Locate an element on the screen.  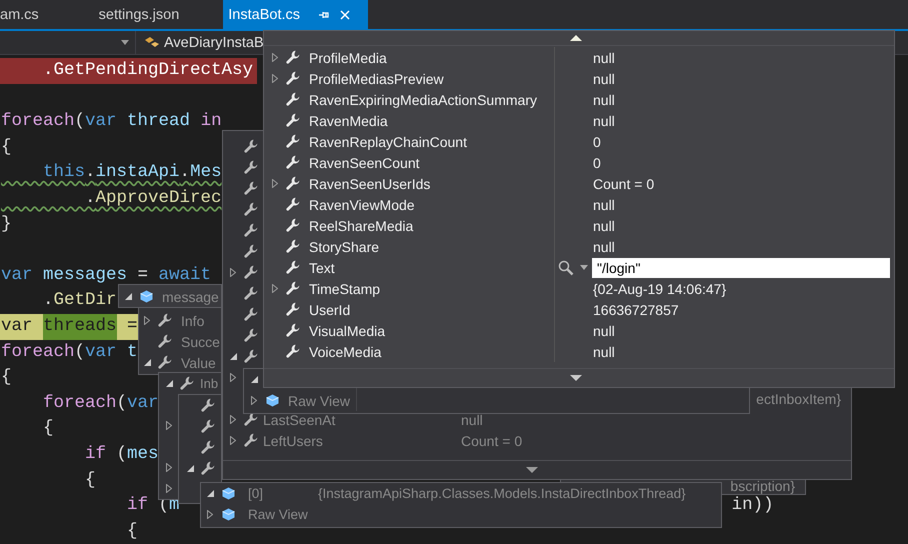
property-name: ReelShareMedia is located at coordinates (361, 226).